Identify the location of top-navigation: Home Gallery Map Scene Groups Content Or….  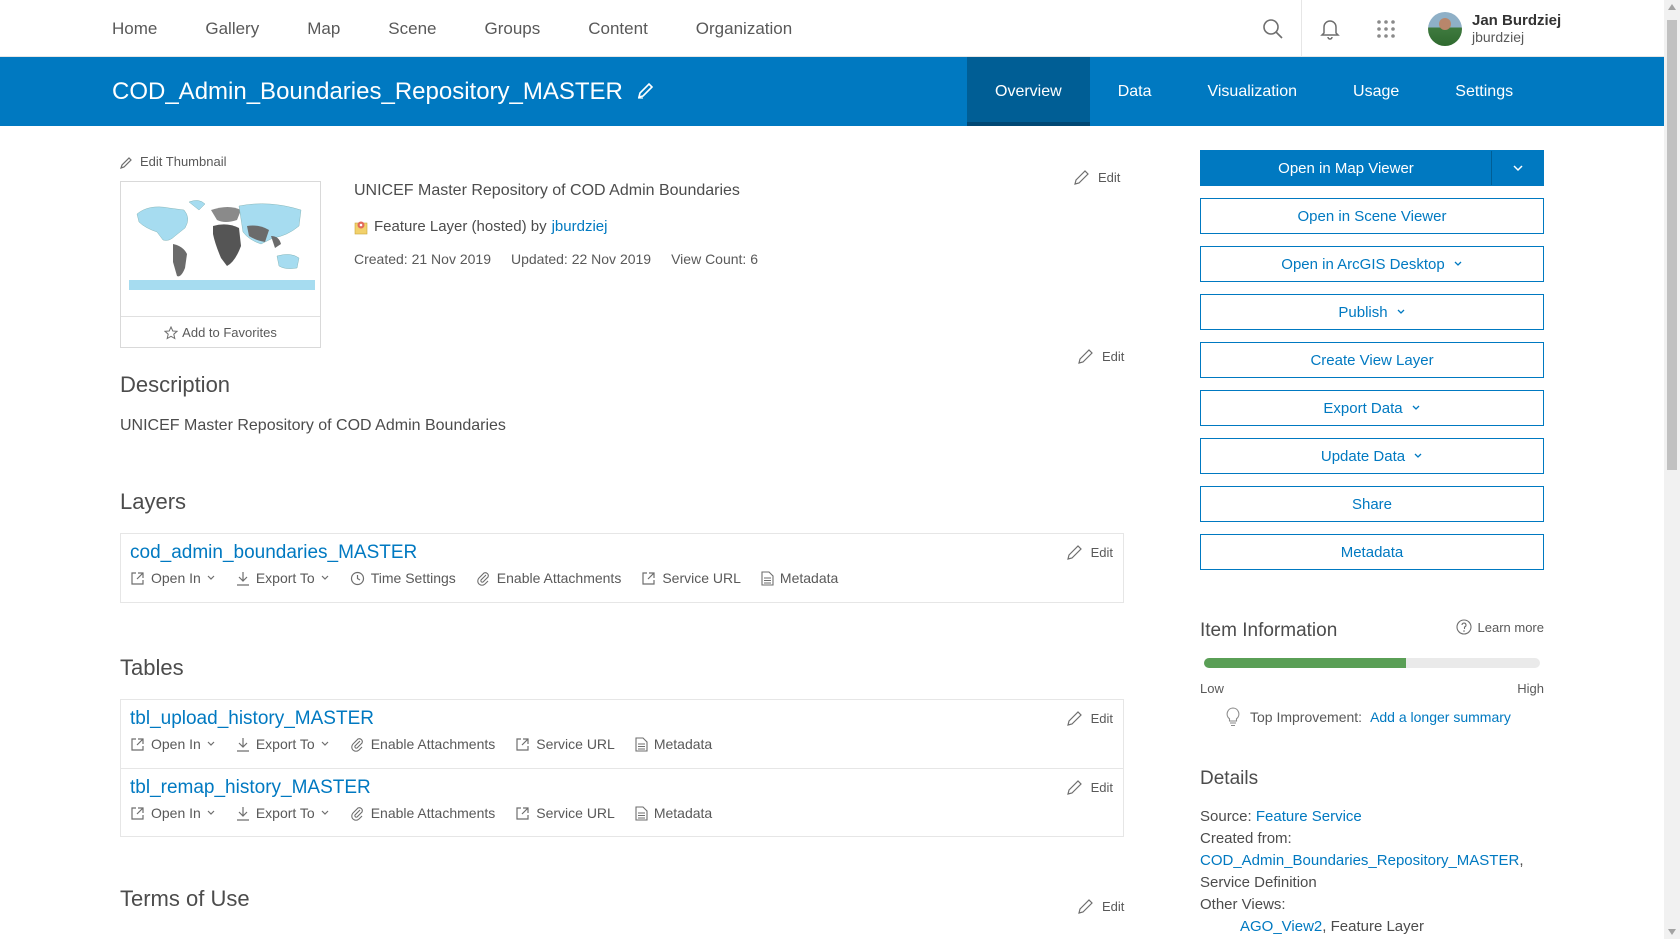
(832, 28).